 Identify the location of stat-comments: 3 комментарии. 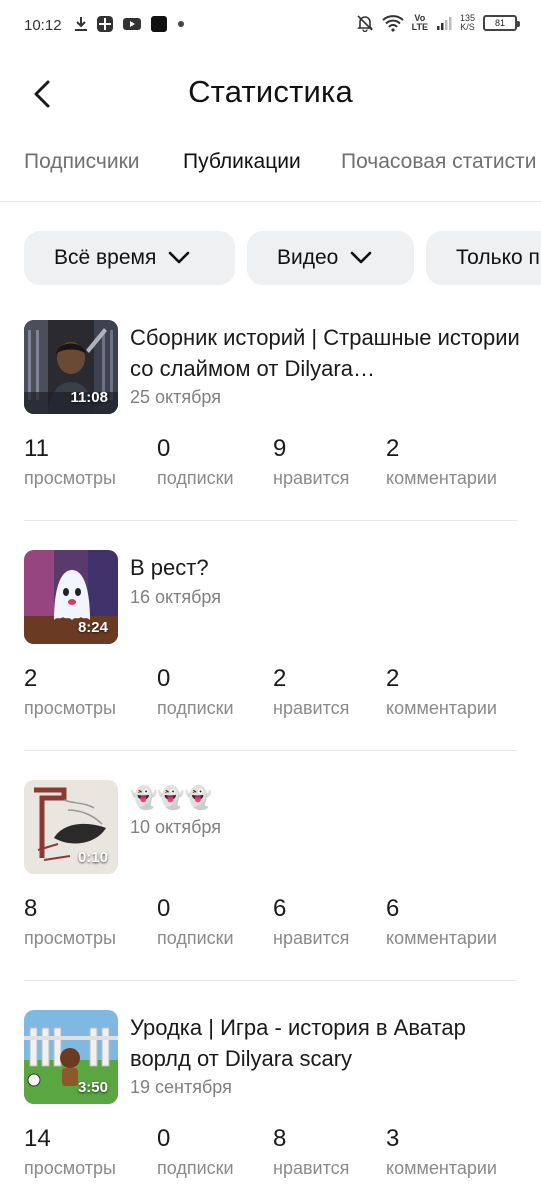
(441, 1152).